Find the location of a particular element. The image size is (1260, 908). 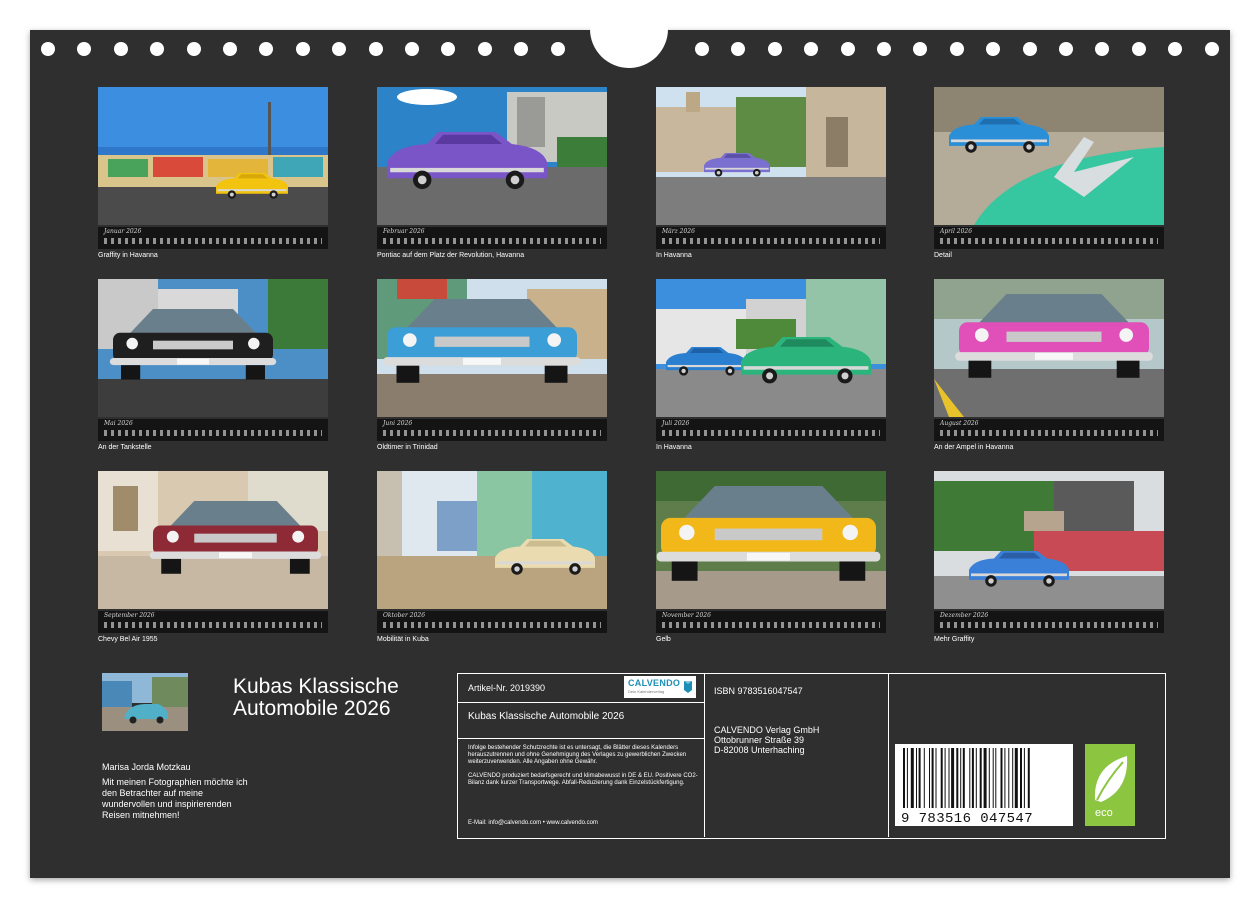

calendar-title-line1: Kubas Klassische is located at coordinates (316, 686).